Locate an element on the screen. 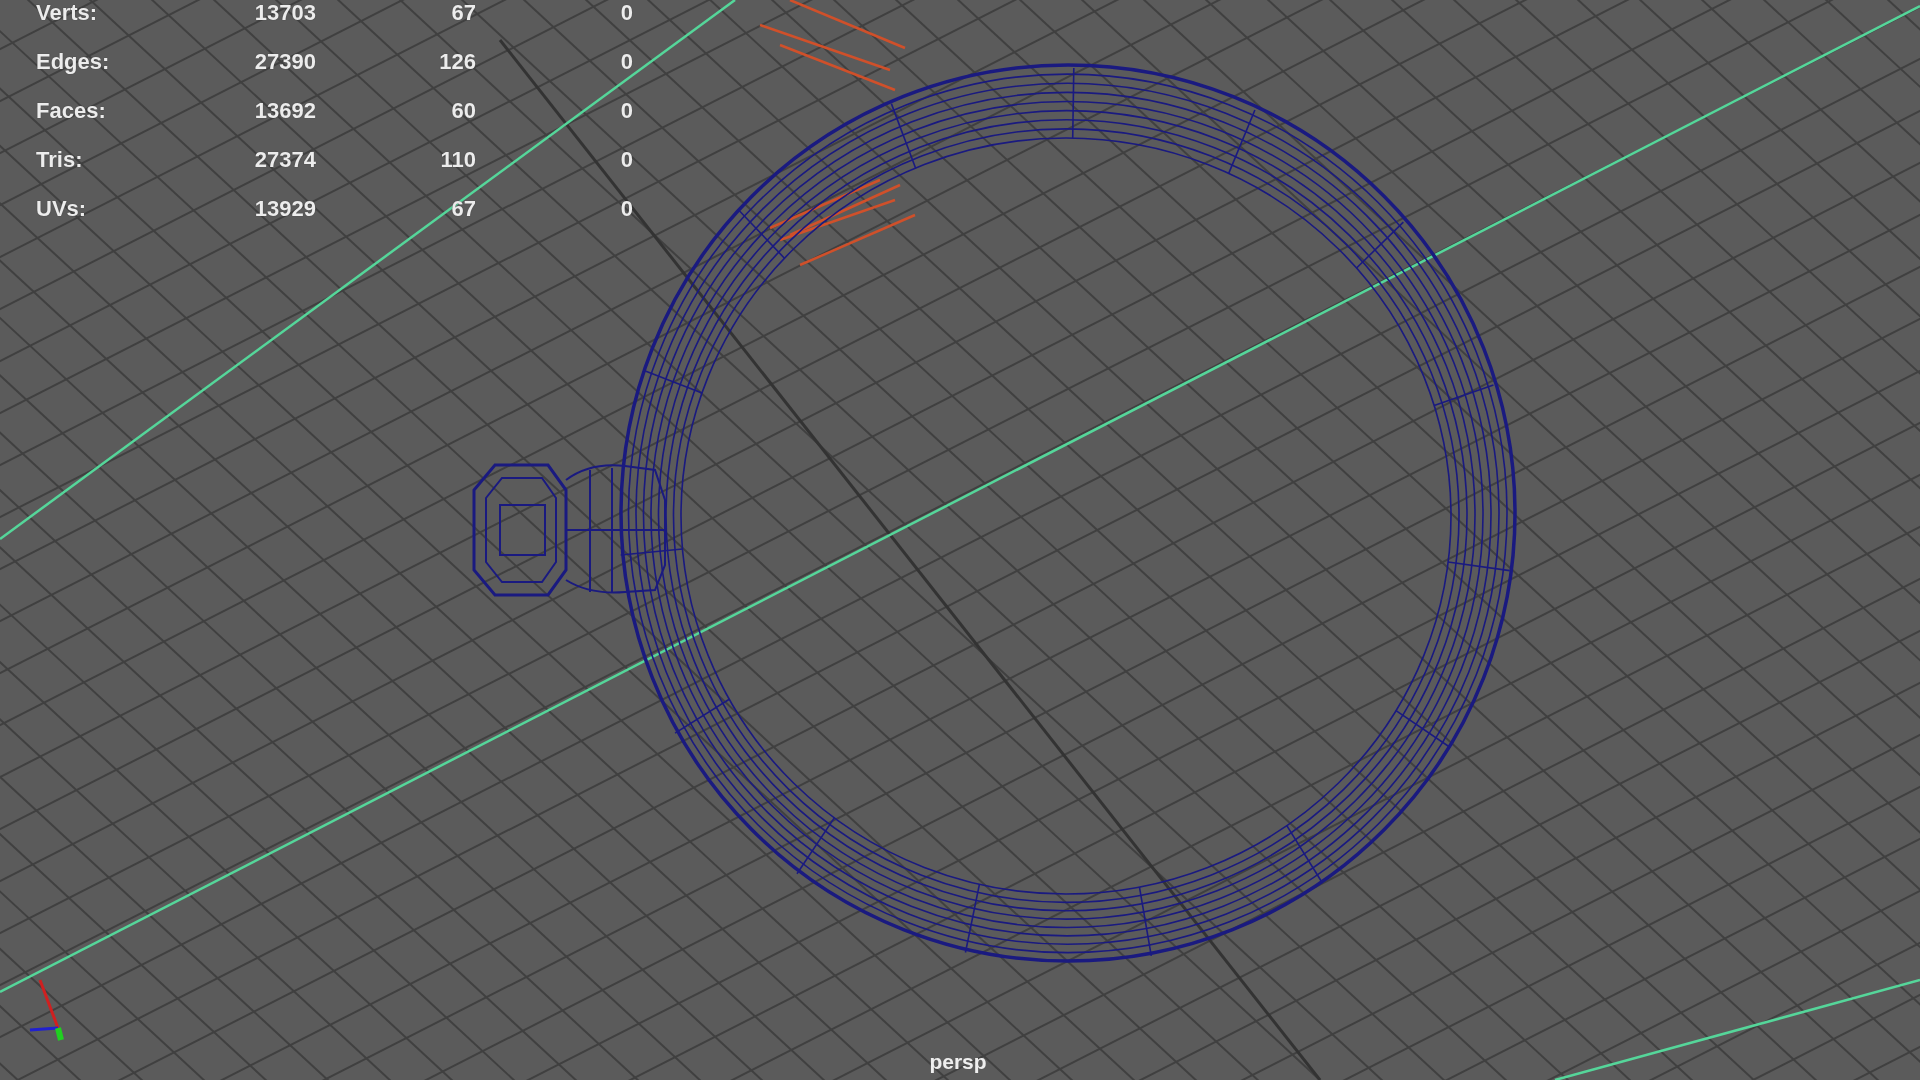  stat-value: 13692 is located at coordinates (284, 110).